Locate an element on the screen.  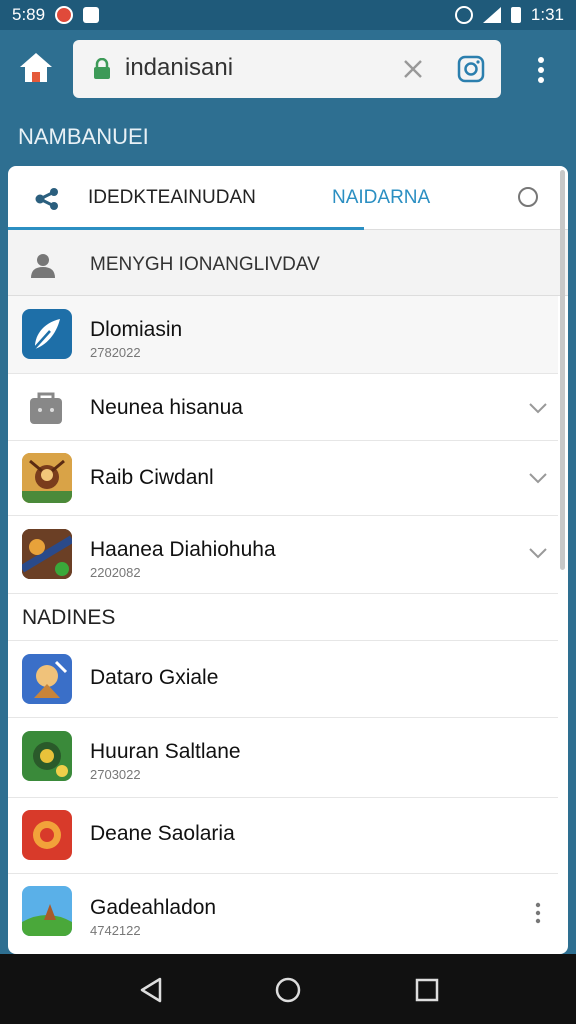
item-title: Haanea Diahiohuha is located at coordinates (183, 549).